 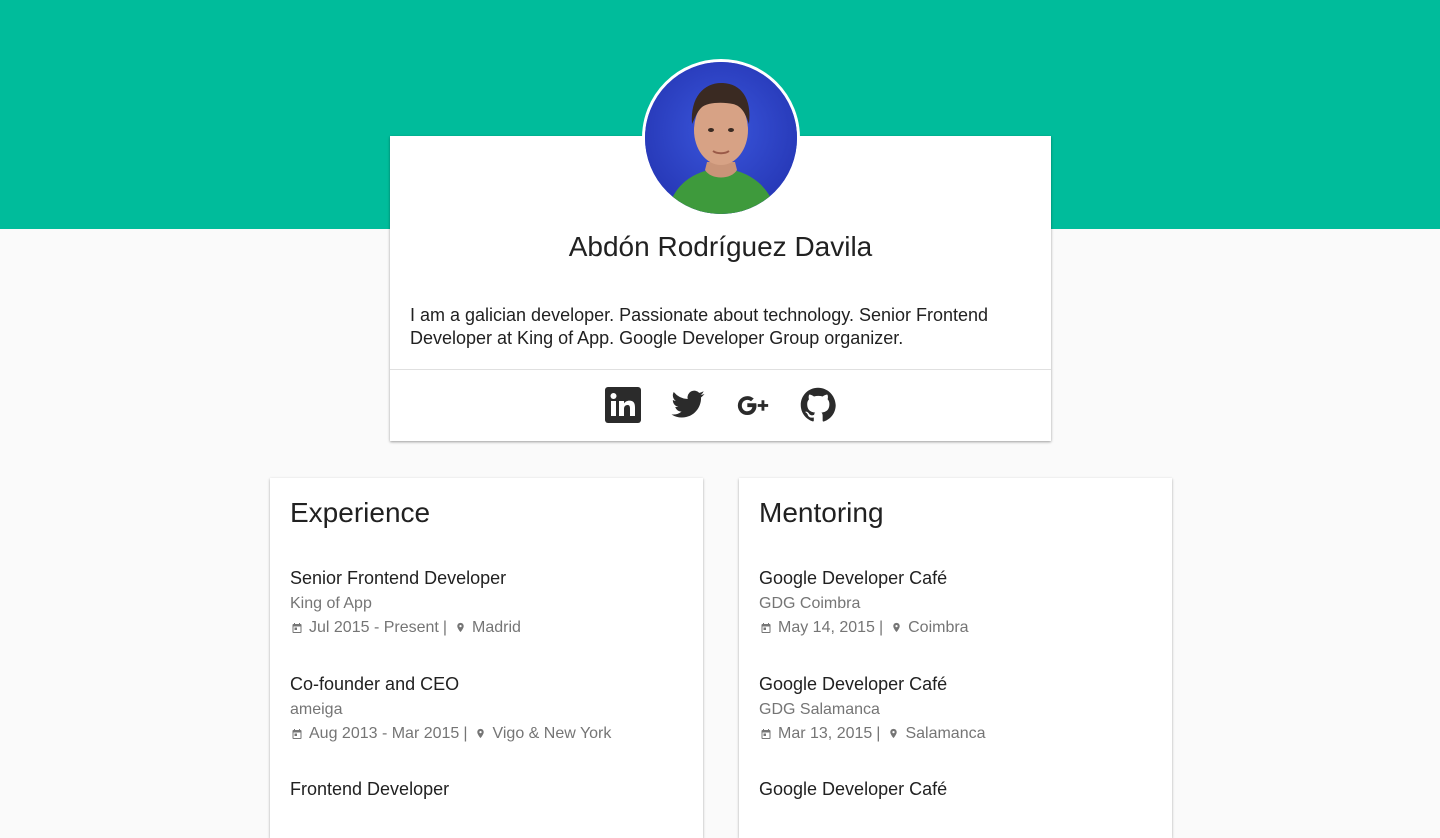 What do you see at coordinates (821, 512) in the screenshot?
I see `mentoring-title: Mentoring` at bounding box center [821, 512].